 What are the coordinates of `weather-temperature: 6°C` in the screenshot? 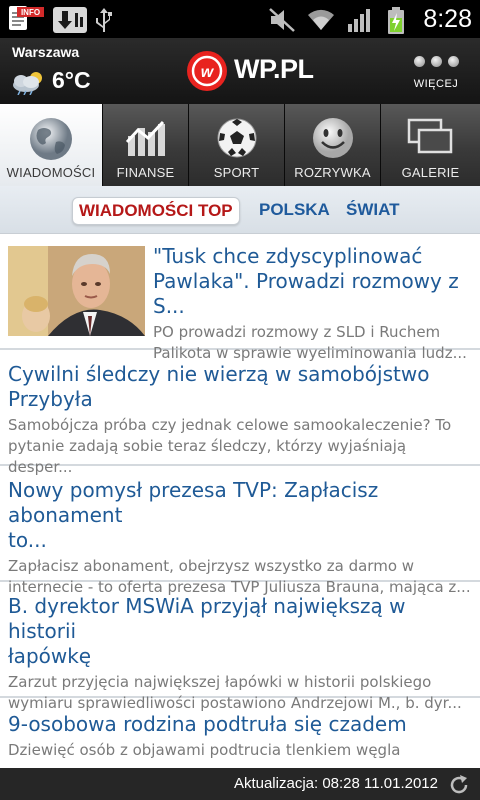 It's located at (71, 80).